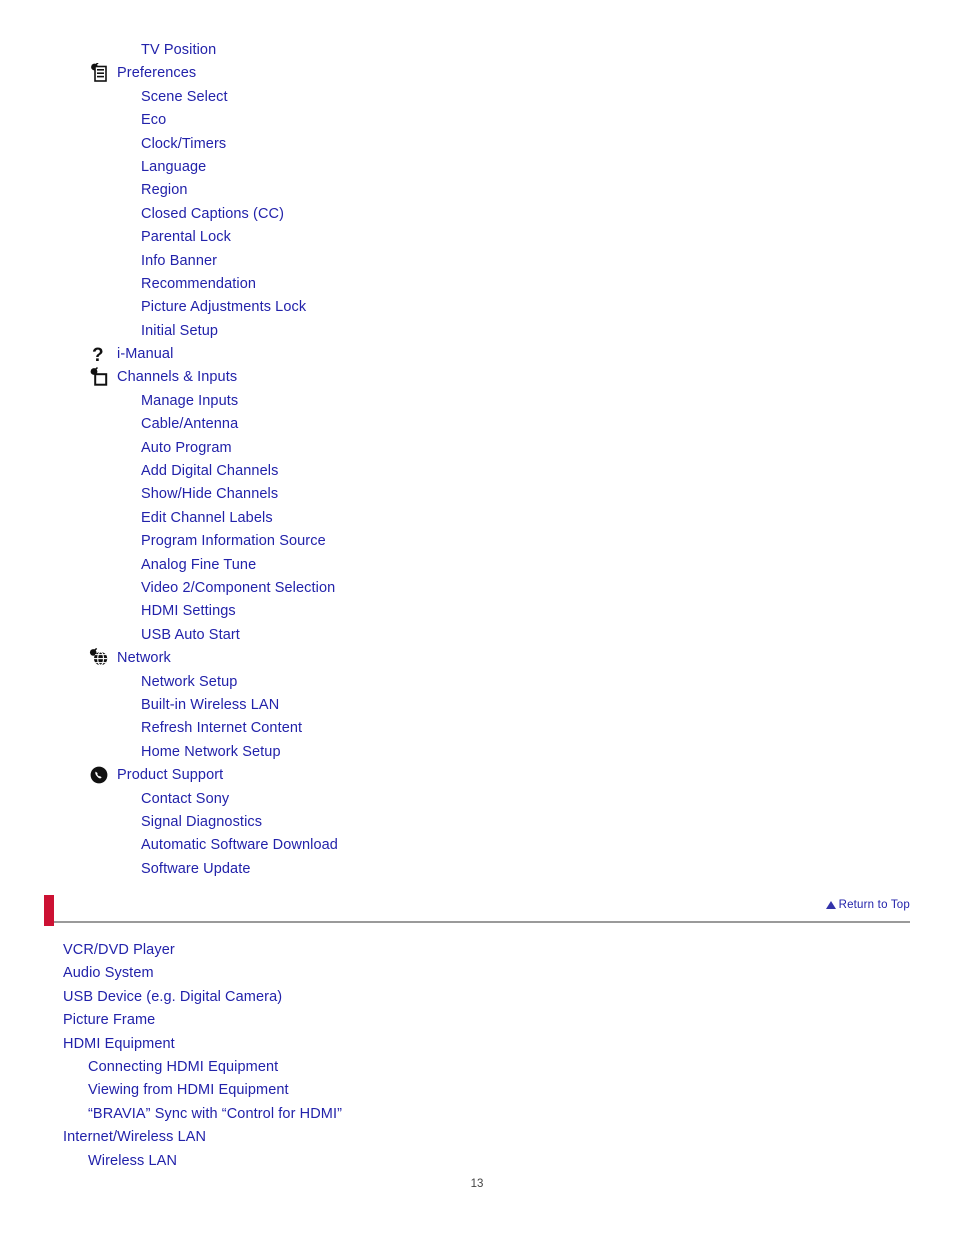 This screenshot has height=1235, width=954. Describe the element at coordinates (198, 284) in the screenshot. I see `toc-link: Recommendation` at that location.